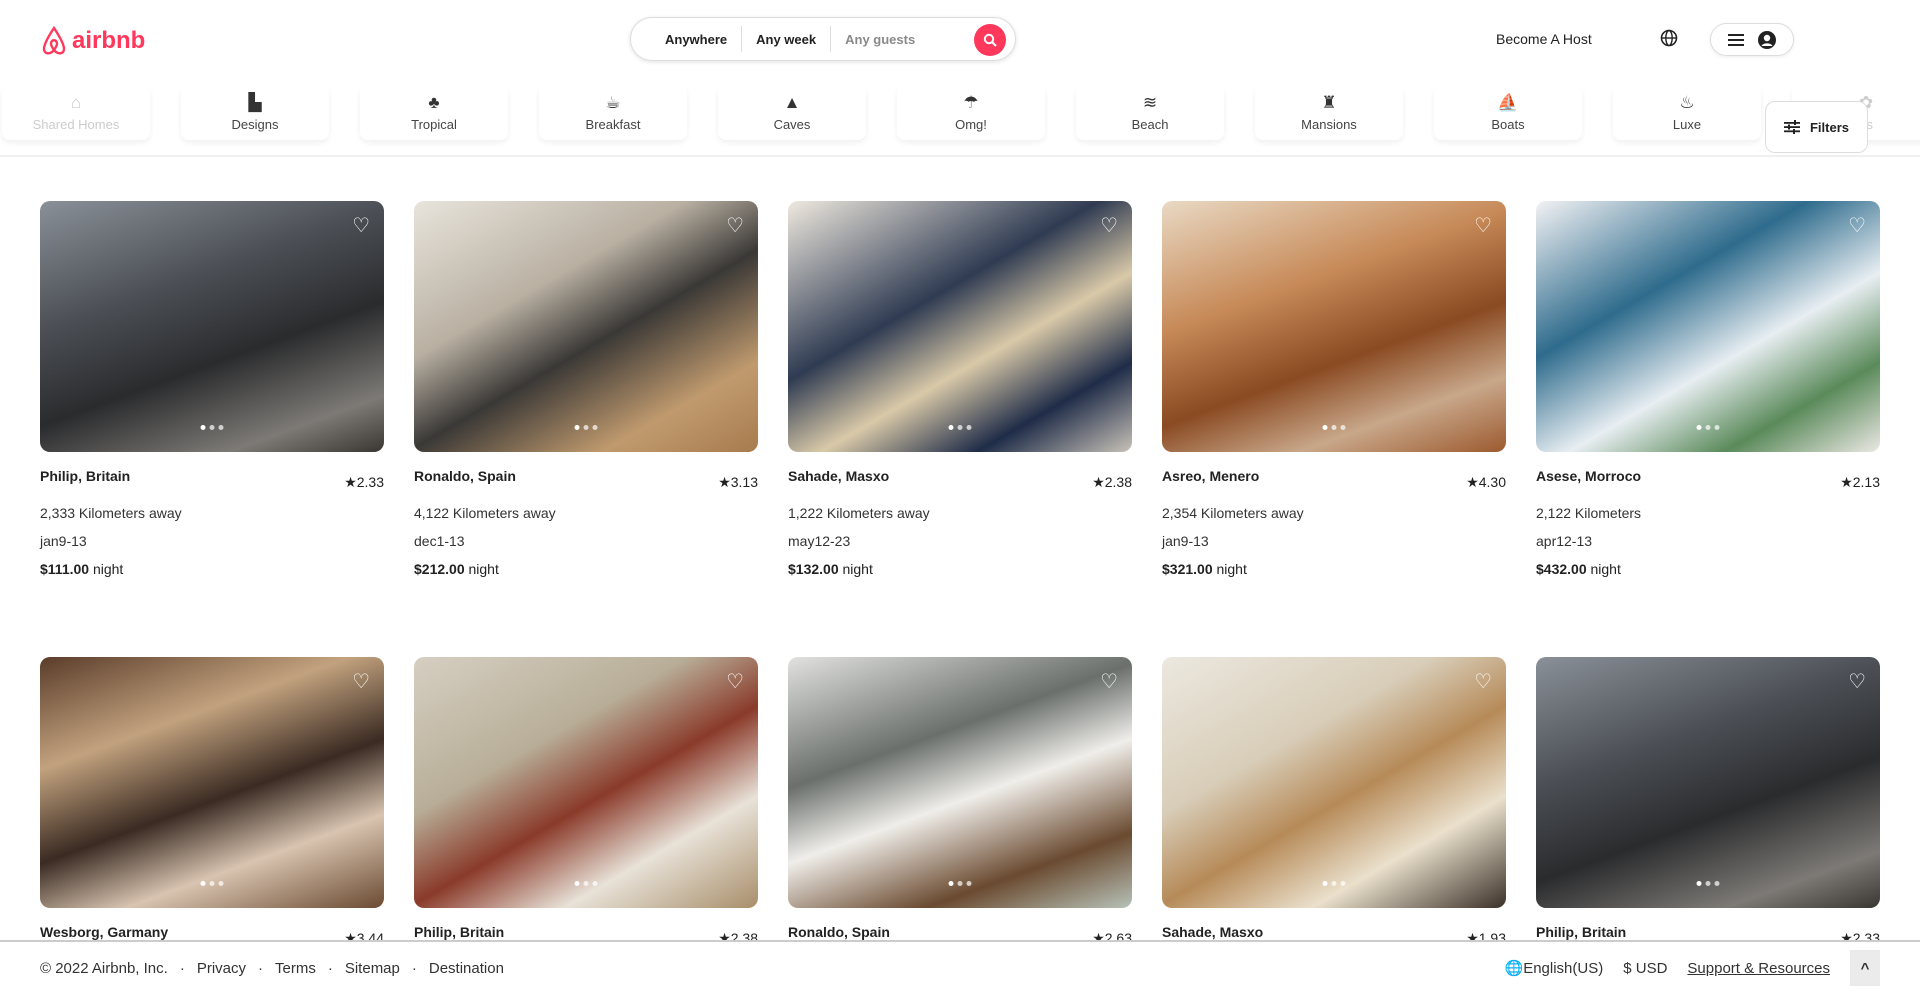 This screenshot has height=994, width=1920. What do you see at coordinates (990, 40) in the screenshot?
I see `search-button` at bounding box center [990, 40].